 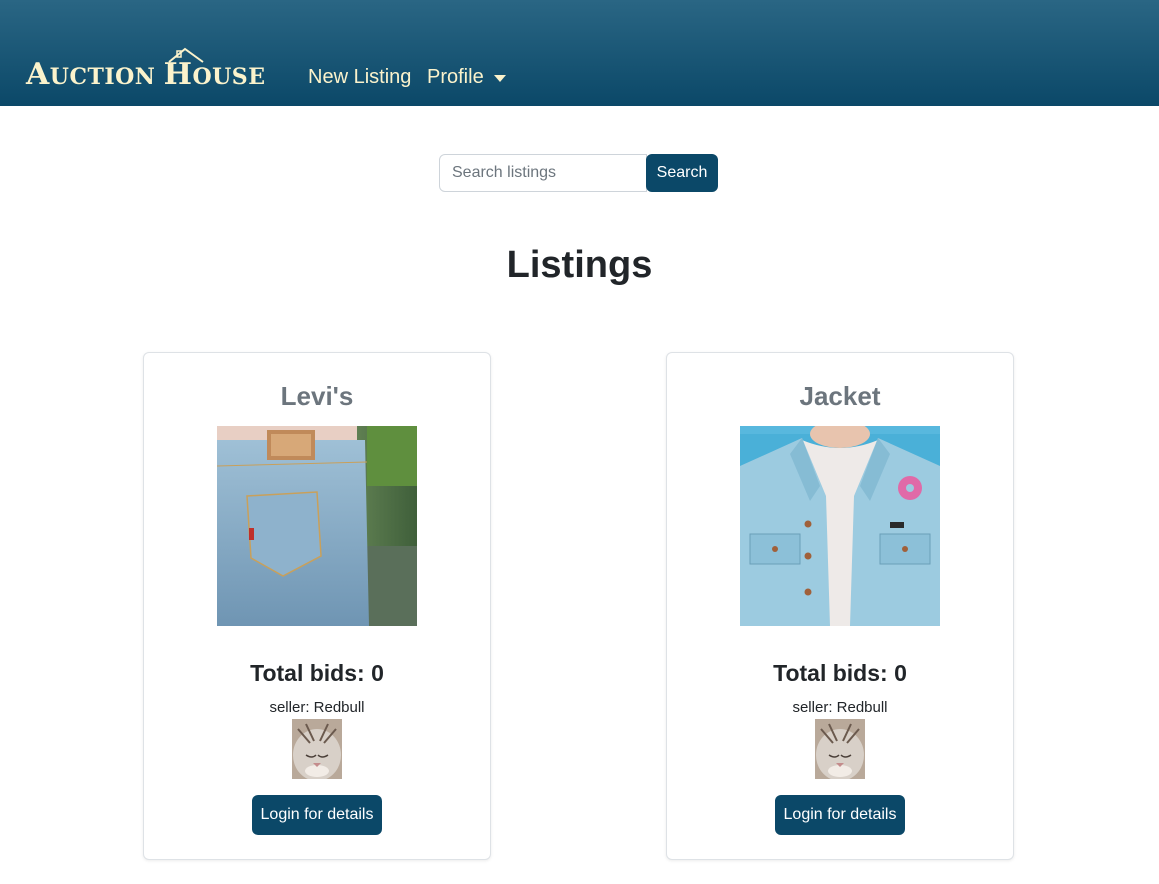 What do you see at coordinates (840, 526) in the screenshot?
I see `denim-jacket-photo` at bounding box center [840, 526].